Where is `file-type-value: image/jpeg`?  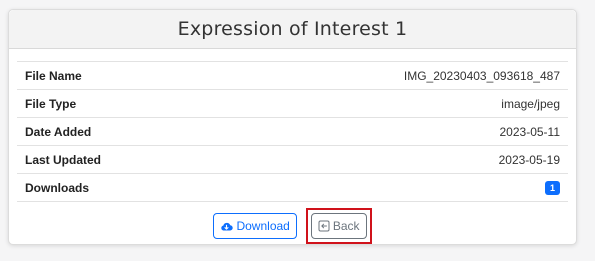 file-type-value: image/jpeg is located at coordinates (530, 103).